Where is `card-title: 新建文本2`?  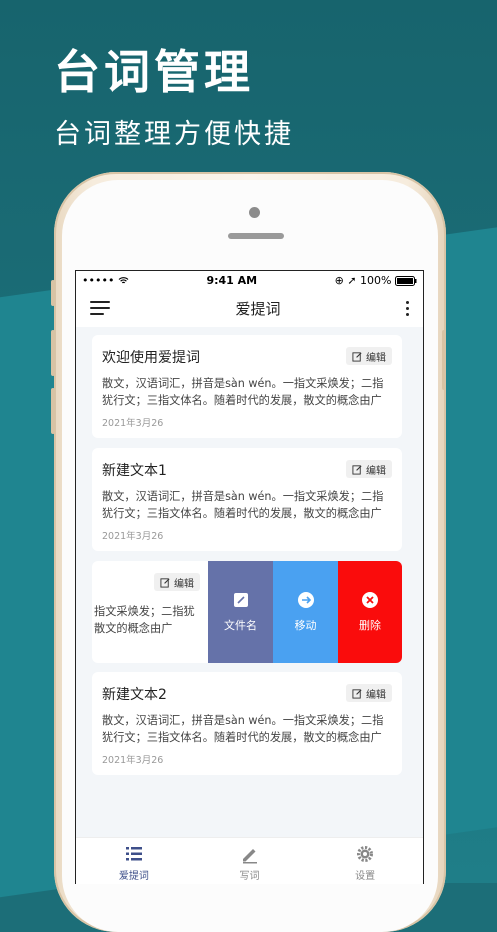
card-title: 新建文本2 is located at coordinates (134, 695).